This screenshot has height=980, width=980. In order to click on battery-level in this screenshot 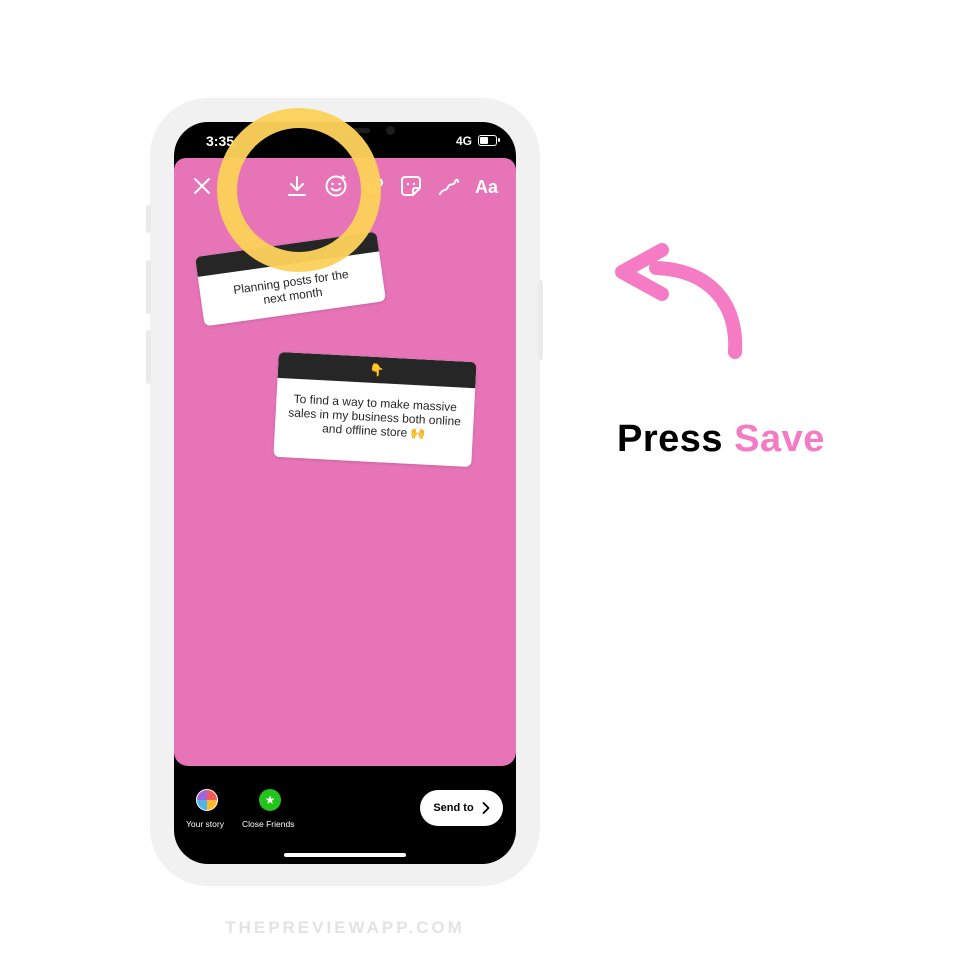, I will do `click(484, 140)`.